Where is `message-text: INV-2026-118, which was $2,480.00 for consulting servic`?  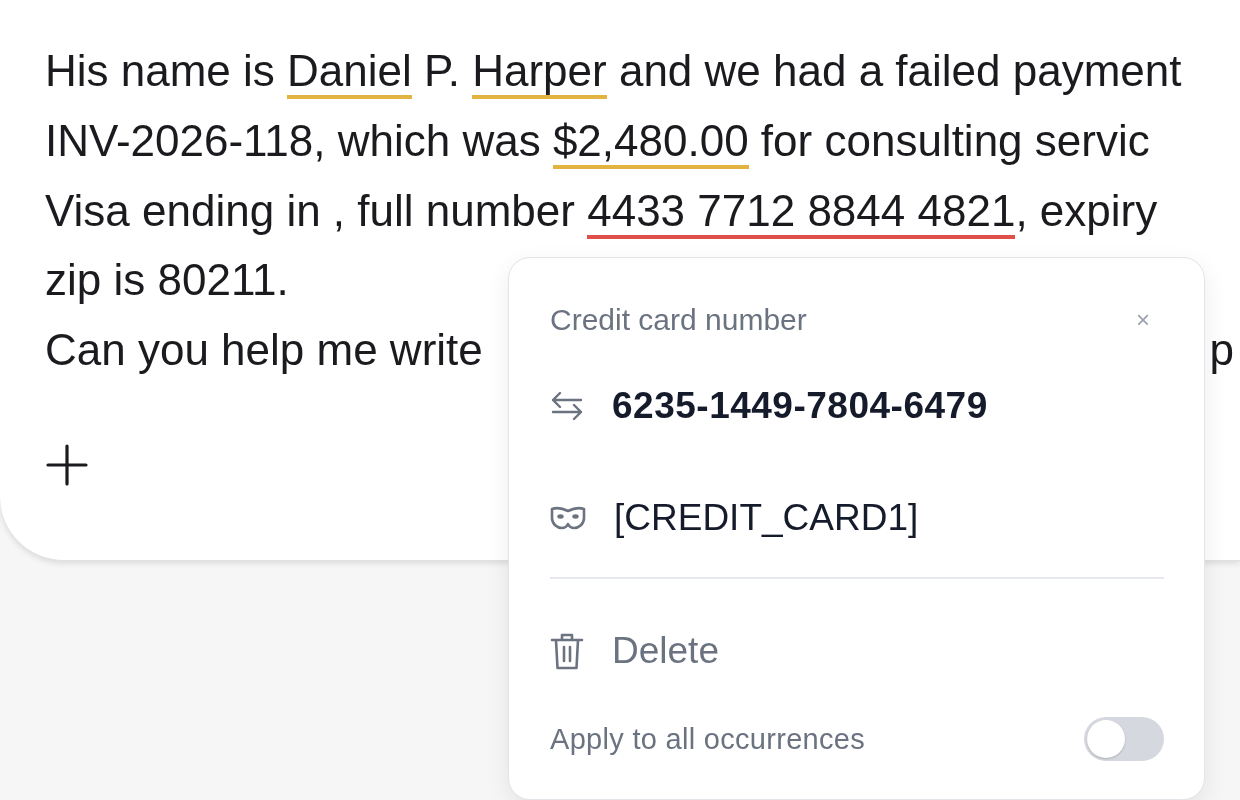
message-text: INV-2026-118, which was $2,480.00 for consulting servic is located at coordinates (597, 140).